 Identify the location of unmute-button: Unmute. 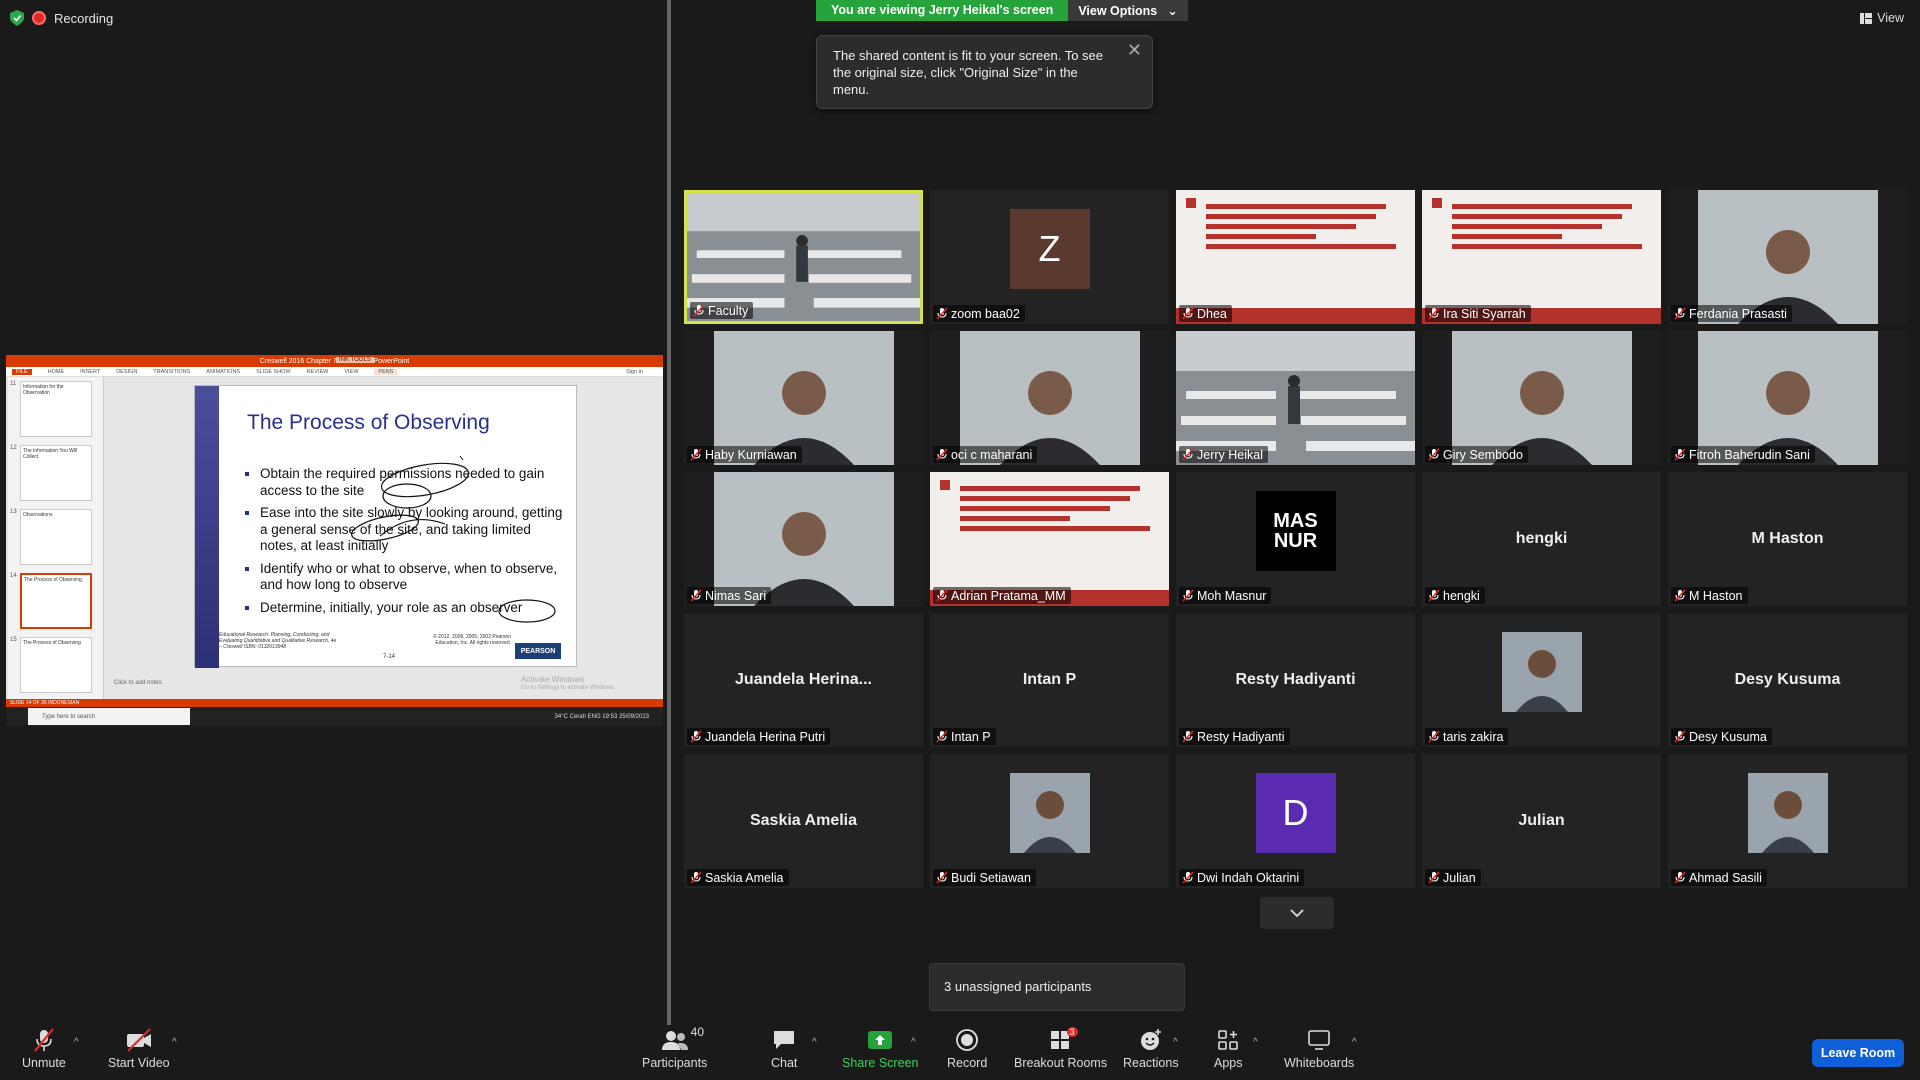
(44, 1048).